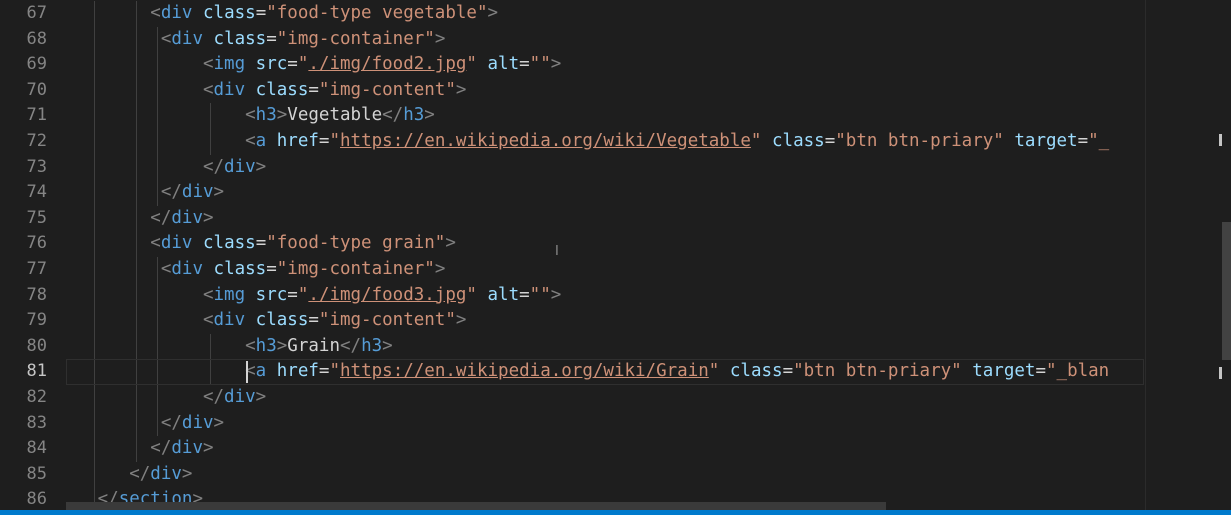  Describe the element at coordinates (229, 294) in the screenshot. I see `code-token-tag: img` at that location.